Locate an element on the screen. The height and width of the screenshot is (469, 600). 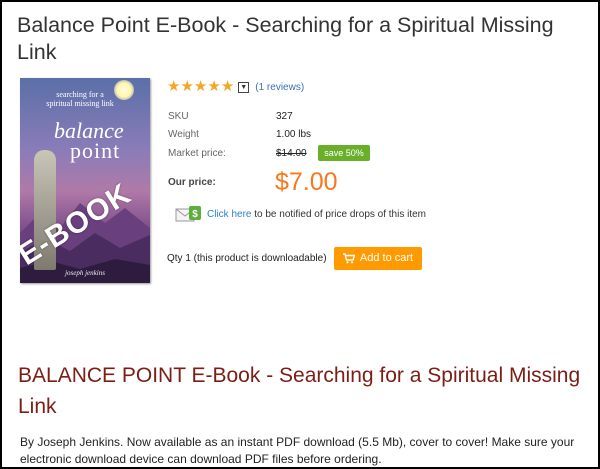
sku-value: 327 is located at coordinates (284, 116).